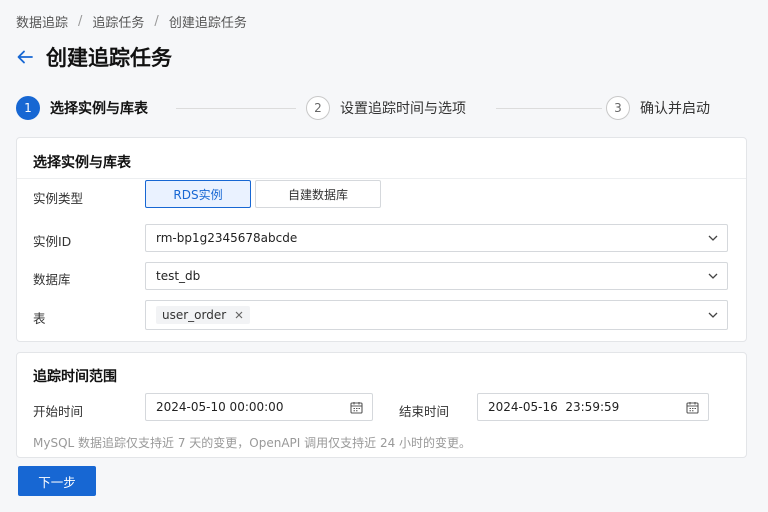  Describe the element at coordinates (318, 194) in the screenshot. I see `instance-type-selfbuilt-button: 自建数据库` at that location.